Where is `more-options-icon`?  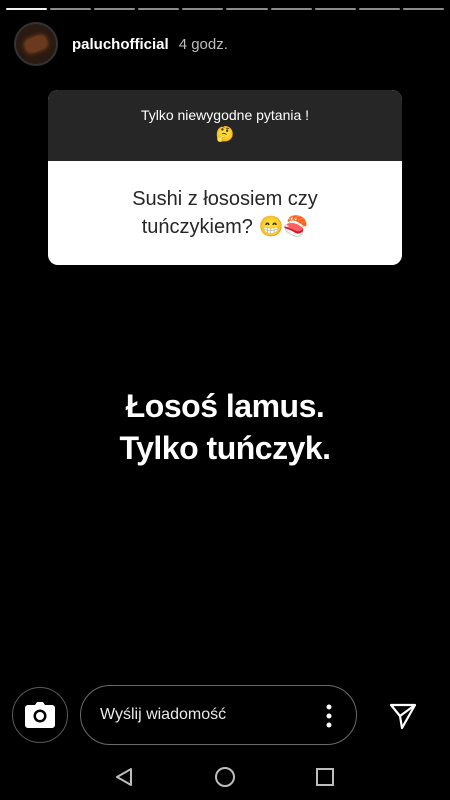 more-options-icon is located at coordinates (329, 716).